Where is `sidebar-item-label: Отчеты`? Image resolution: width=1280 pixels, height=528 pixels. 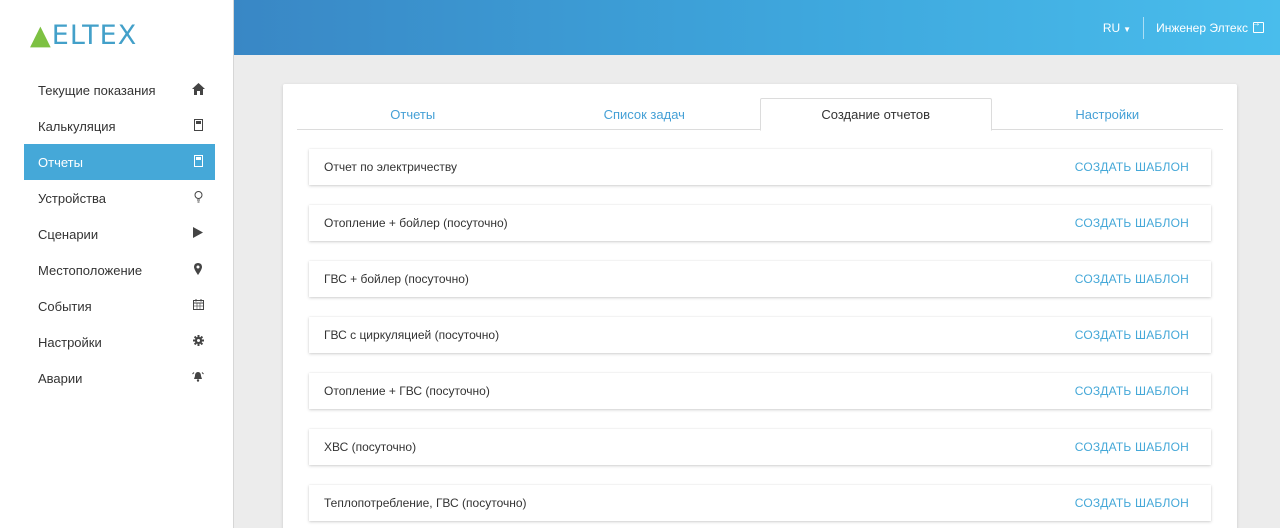 sidebar-item-label: Отчеты is located at coordinates (60, 162).